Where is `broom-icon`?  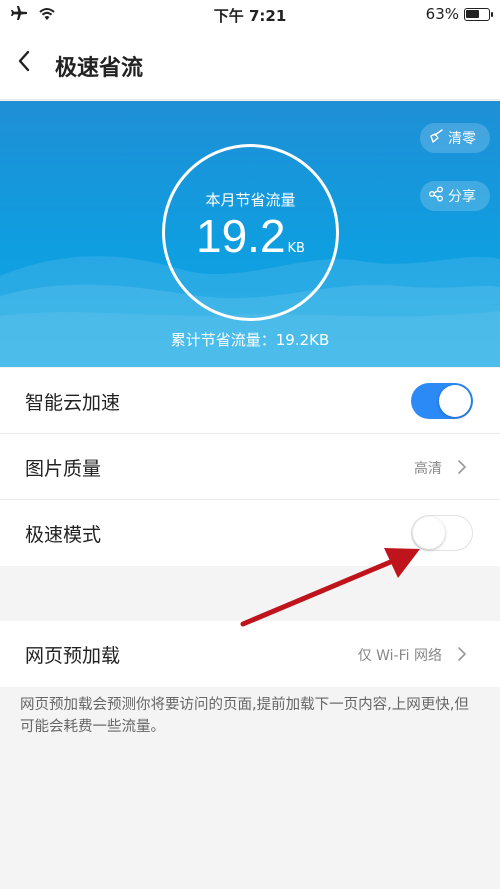 broom-icon is located at coordinates (436, 138).